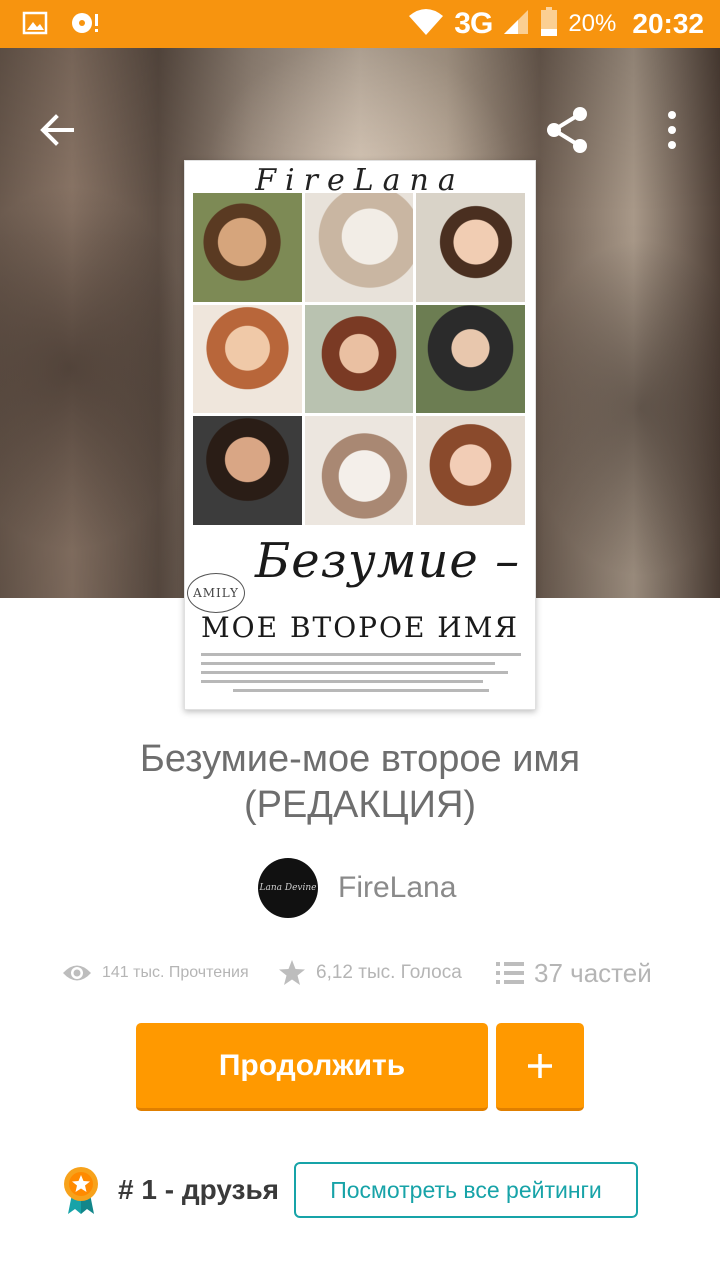 This screenshot has width=720, height=1280. I want to click on cover-photo-grid, so click(359, 359).